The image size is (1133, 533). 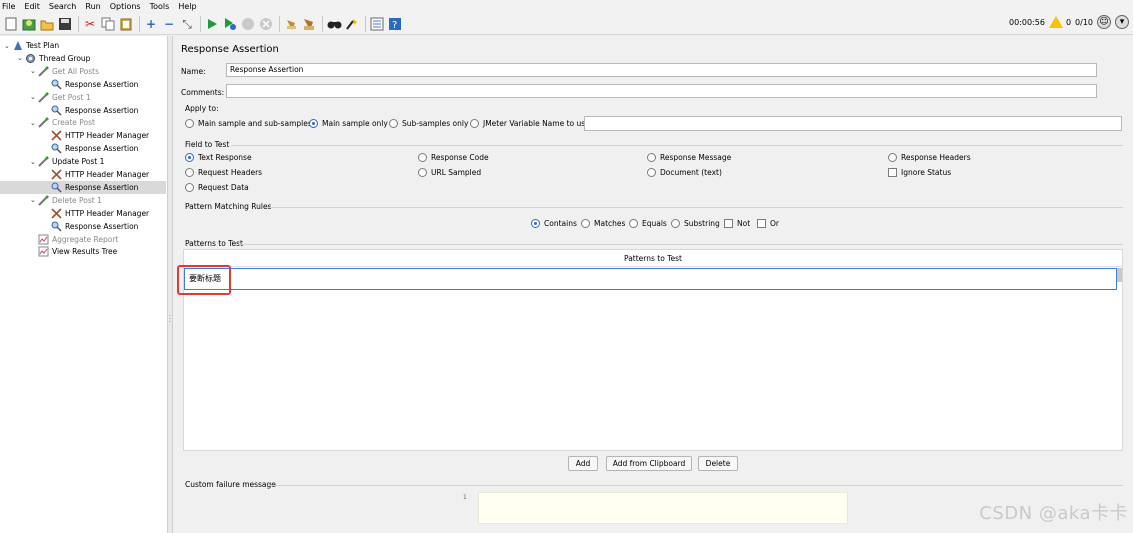 I want to click on help-icon: ?, so click(x=395, y=24).